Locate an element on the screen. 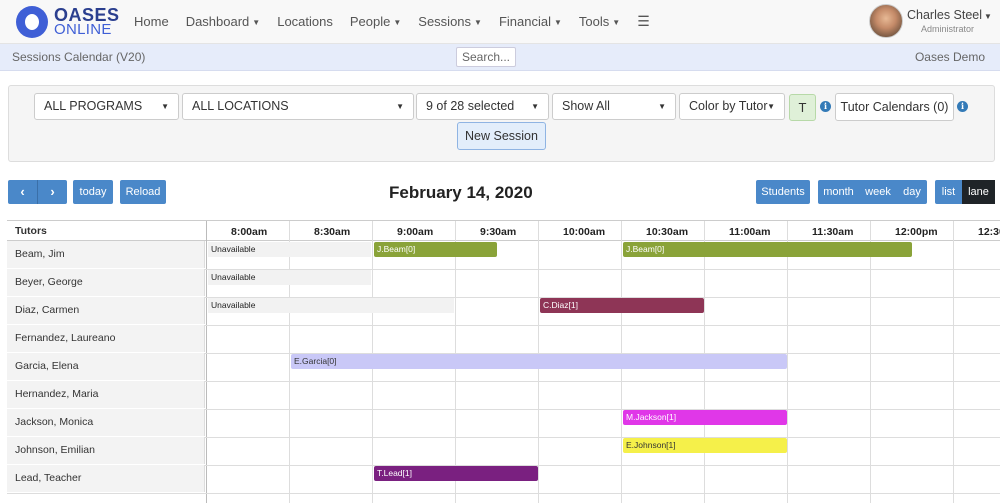 The height and width of the screenshot is (503, 1000). view-week-button: week is located at coordinates (878, 192).